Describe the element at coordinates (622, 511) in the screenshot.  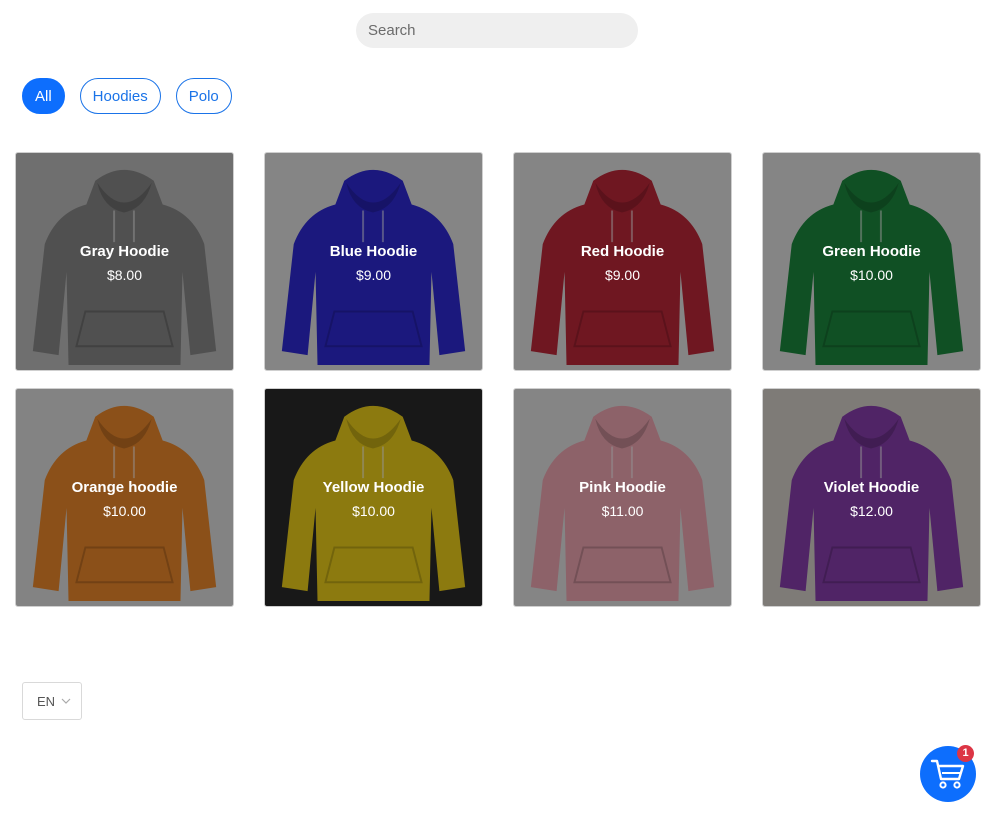
I see `product-price: $11.00` at that location.